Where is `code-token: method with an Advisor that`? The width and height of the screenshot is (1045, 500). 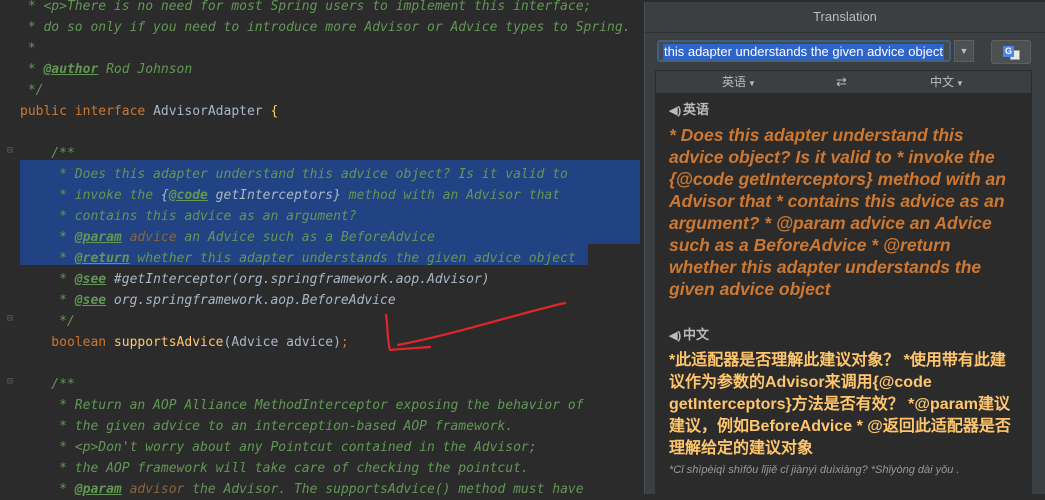
code-token: method with an Advisor that is located at coordinates (450, 195).